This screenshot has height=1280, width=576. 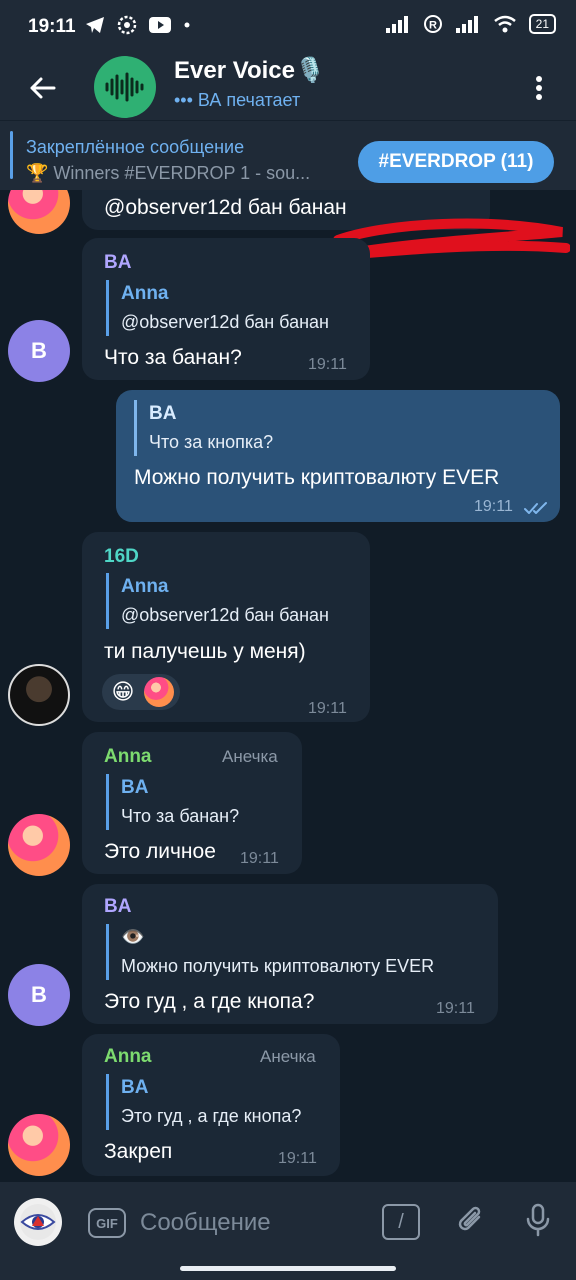 I want to click on message-text: Можно получить криптовалюту EVER, so click(x=317, y=477).